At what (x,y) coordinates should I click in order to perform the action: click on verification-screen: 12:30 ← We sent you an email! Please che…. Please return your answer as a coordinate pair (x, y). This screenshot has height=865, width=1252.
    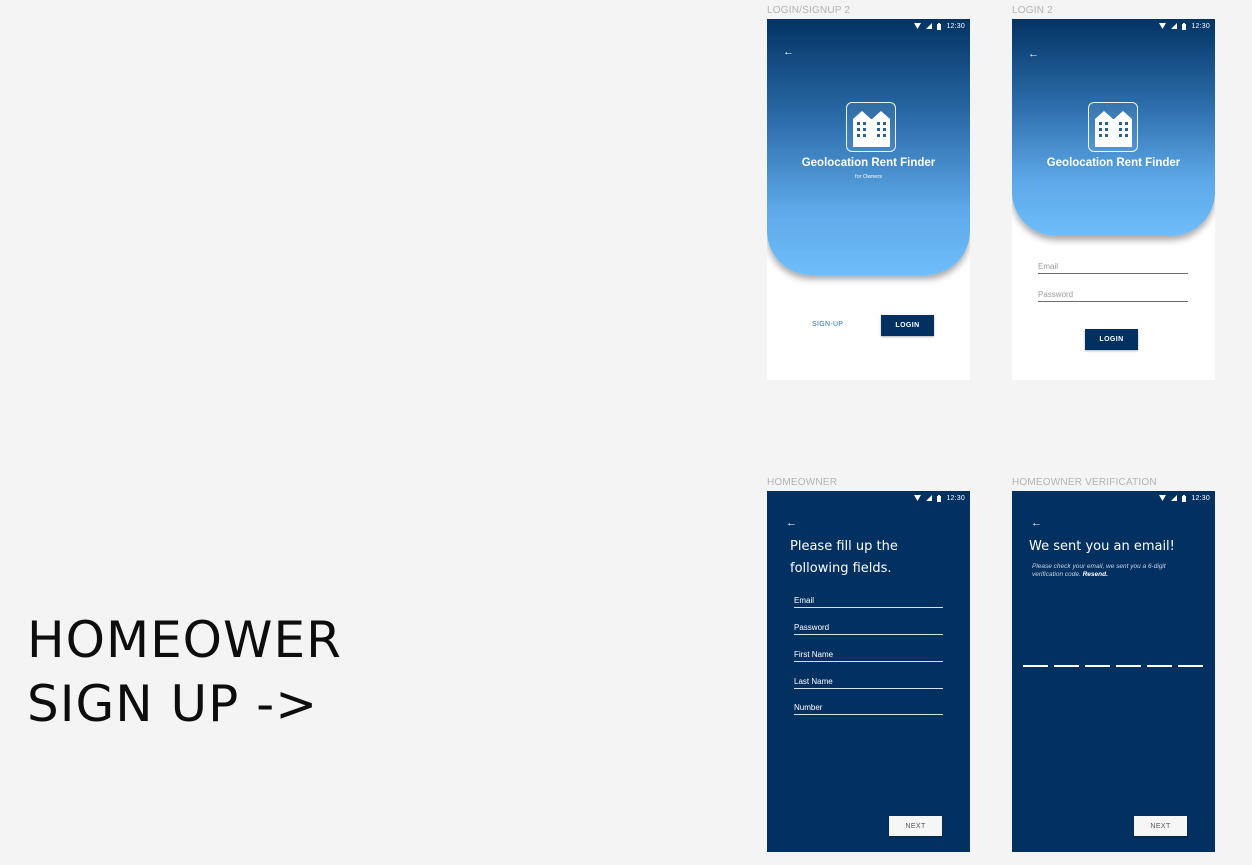
    Looking at the image, I should click on (1113, 671).